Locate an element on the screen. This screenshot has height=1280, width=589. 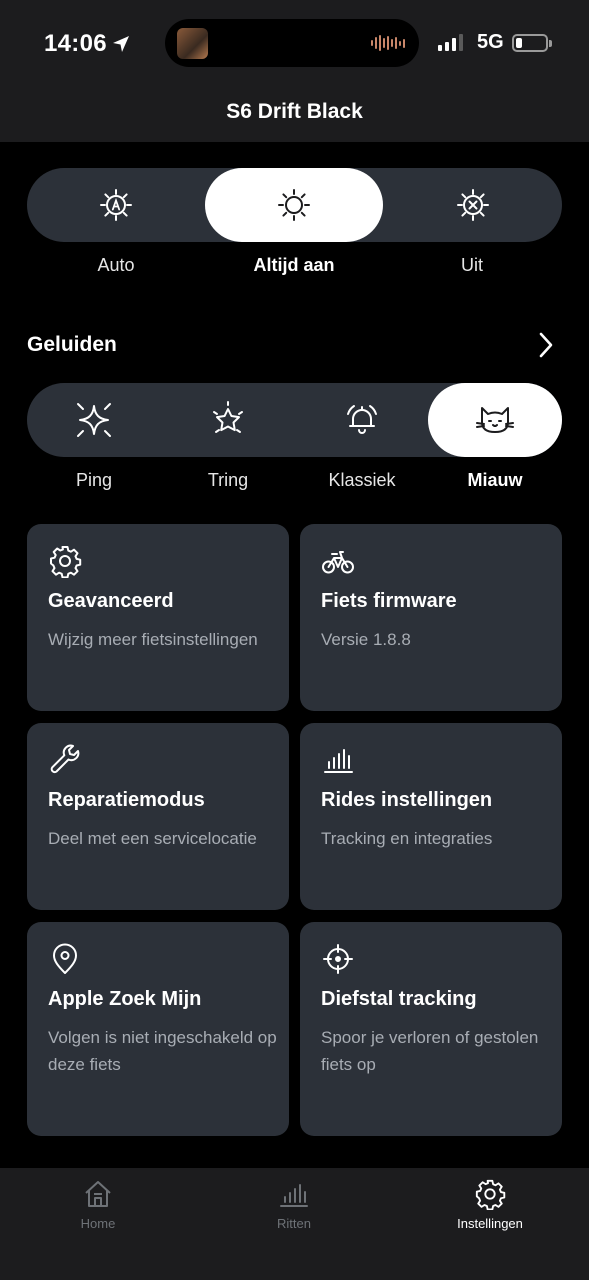
card-subtitle: Versie 1.8.8 is located at coordinates (366, 639).